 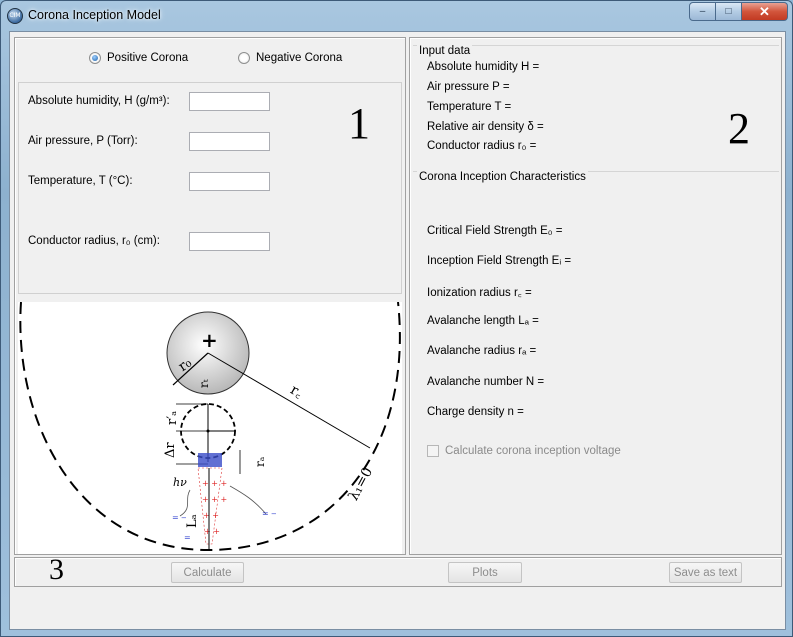 What do you see at coordinates (433, 451) in the screenshot?
I see `checkbox-icon` at bounding box center [433, 451].